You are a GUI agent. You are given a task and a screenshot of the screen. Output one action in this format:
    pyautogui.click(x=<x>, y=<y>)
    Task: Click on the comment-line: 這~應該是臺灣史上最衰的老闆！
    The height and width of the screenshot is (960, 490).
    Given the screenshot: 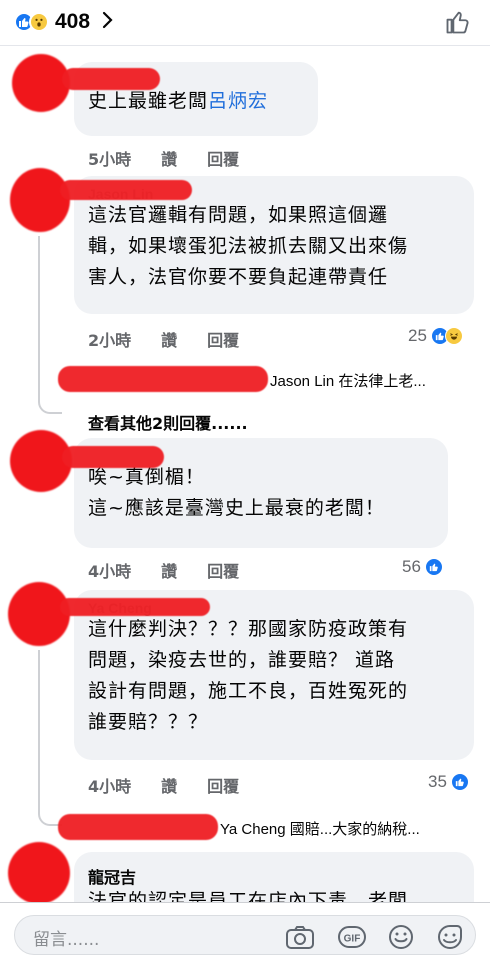 What is the action you would take?
    pyautogui.click(x=236, y=508)
    